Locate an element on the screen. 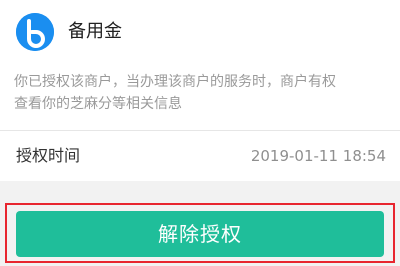  authorization-time-label: 授权时间 is located at coordinates (48, 155).